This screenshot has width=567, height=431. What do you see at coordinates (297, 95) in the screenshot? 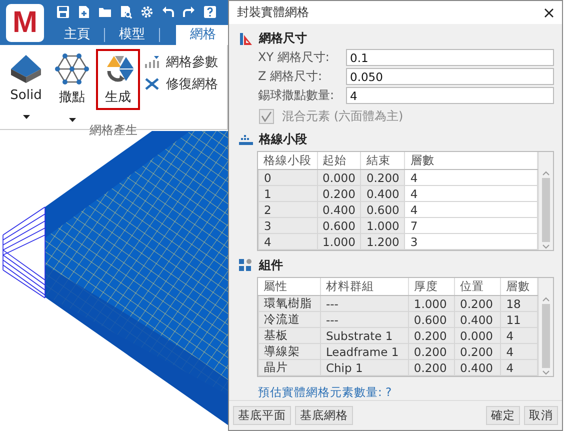
I see `field-label: 錫球撒點數量:` at bounding box center [297, 95].